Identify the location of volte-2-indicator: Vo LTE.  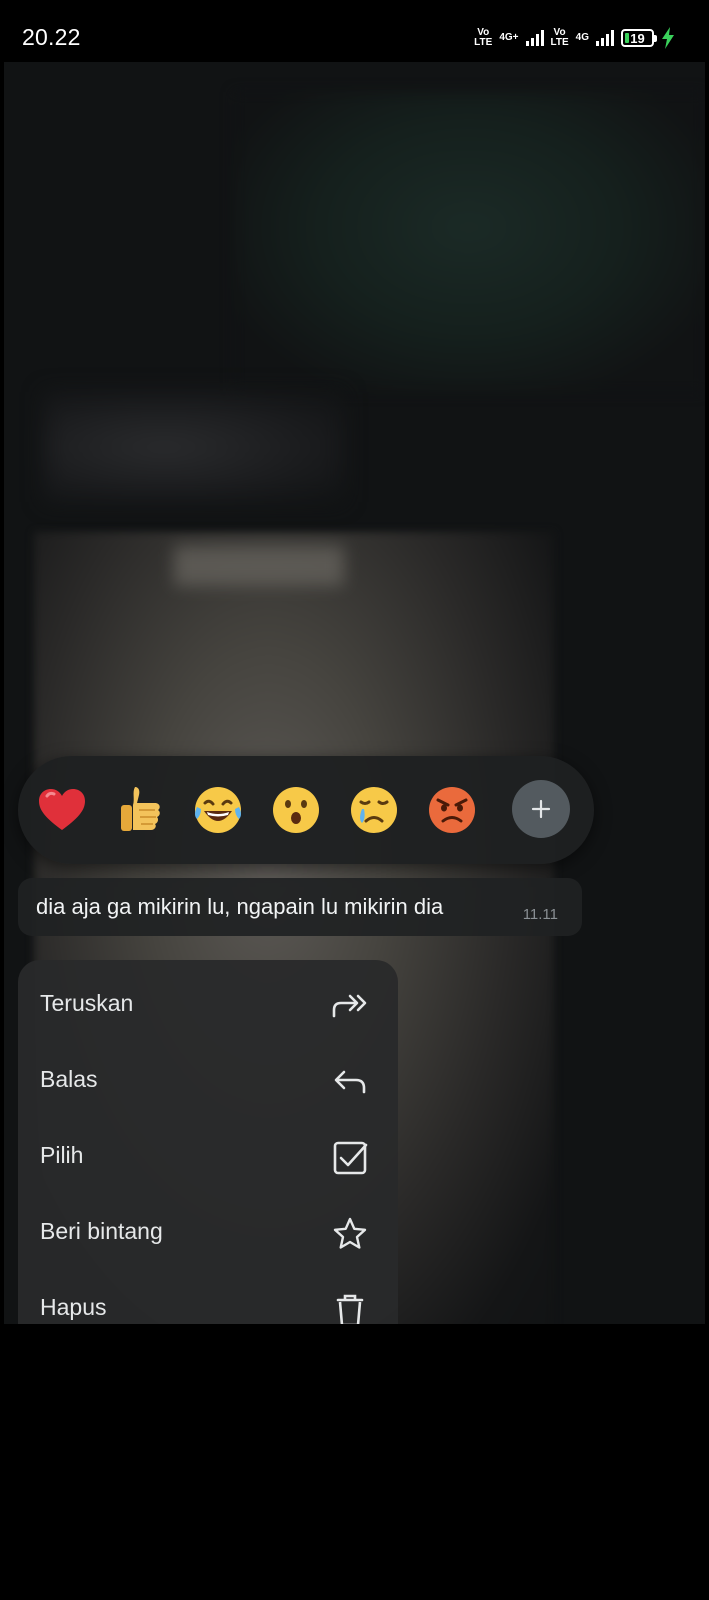
(560, 38).